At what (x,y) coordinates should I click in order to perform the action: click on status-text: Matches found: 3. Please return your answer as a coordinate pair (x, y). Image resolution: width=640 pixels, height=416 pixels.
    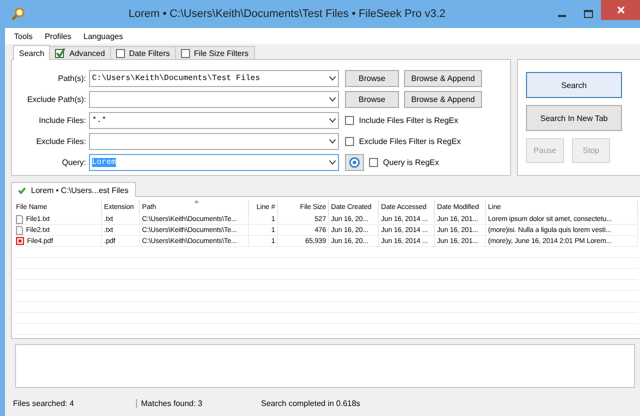
    Looking at the image, I should click on (172, 403).